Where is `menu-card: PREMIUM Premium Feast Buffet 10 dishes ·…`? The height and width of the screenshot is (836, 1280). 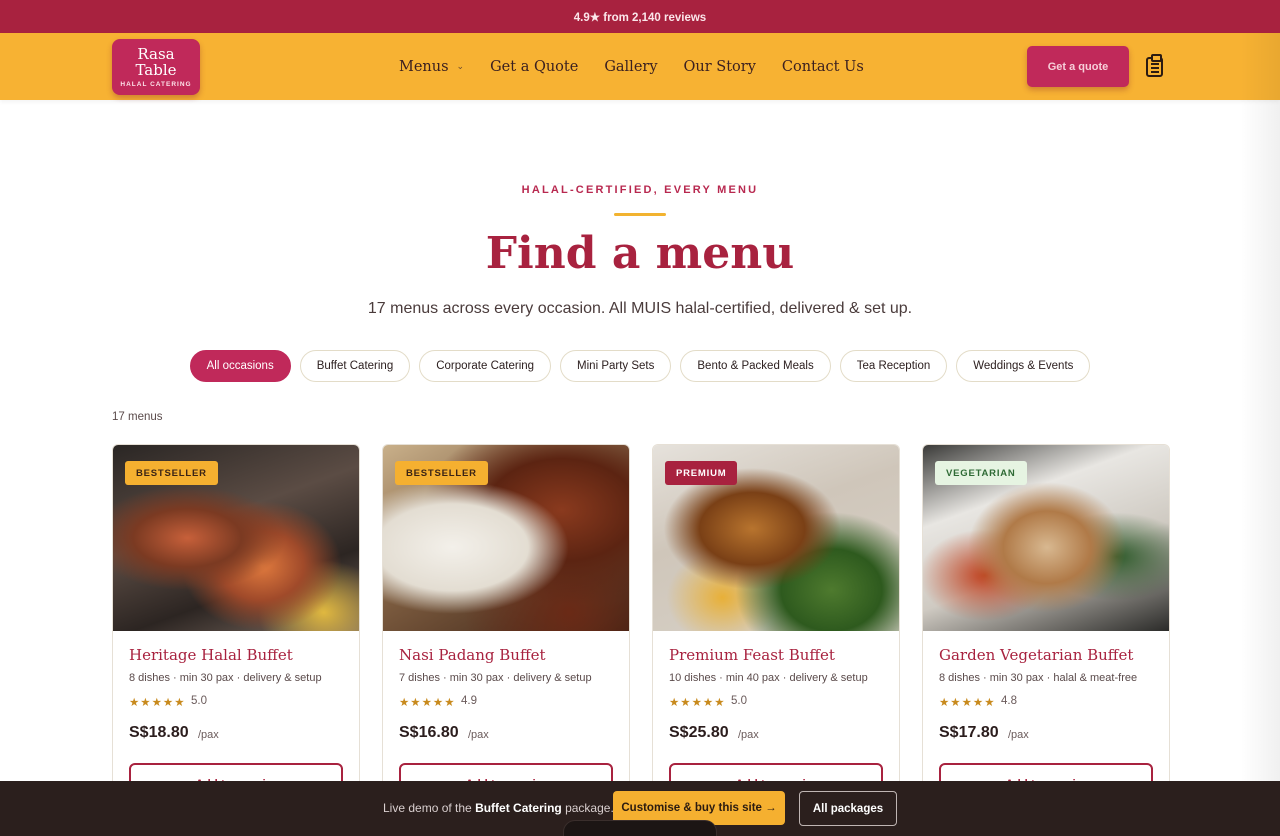
menu-card: PREMIUM Premium Feast Buffet 10 dishes ·… is located at coordinates (776, 624).